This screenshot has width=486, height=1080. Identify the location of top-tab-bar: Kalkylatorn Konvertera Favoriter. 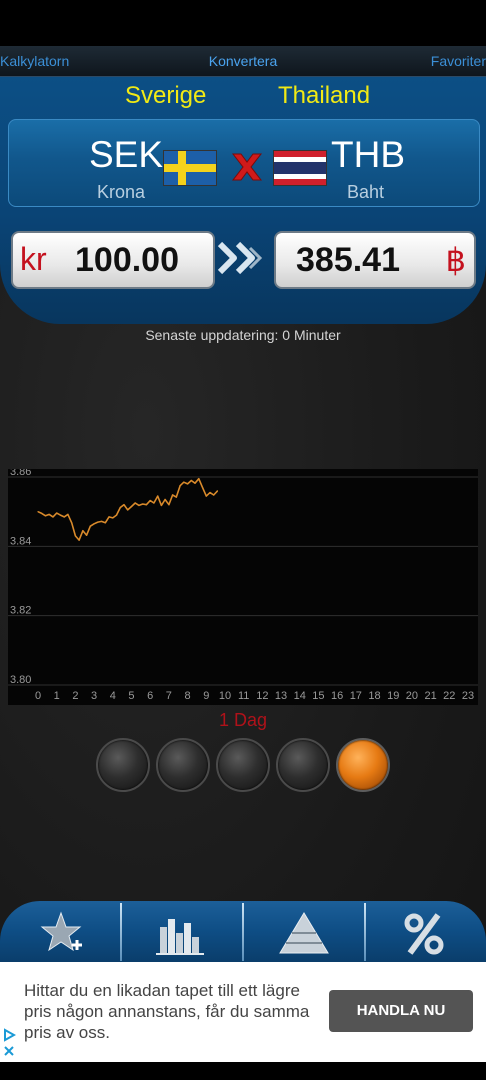
(243, 61).